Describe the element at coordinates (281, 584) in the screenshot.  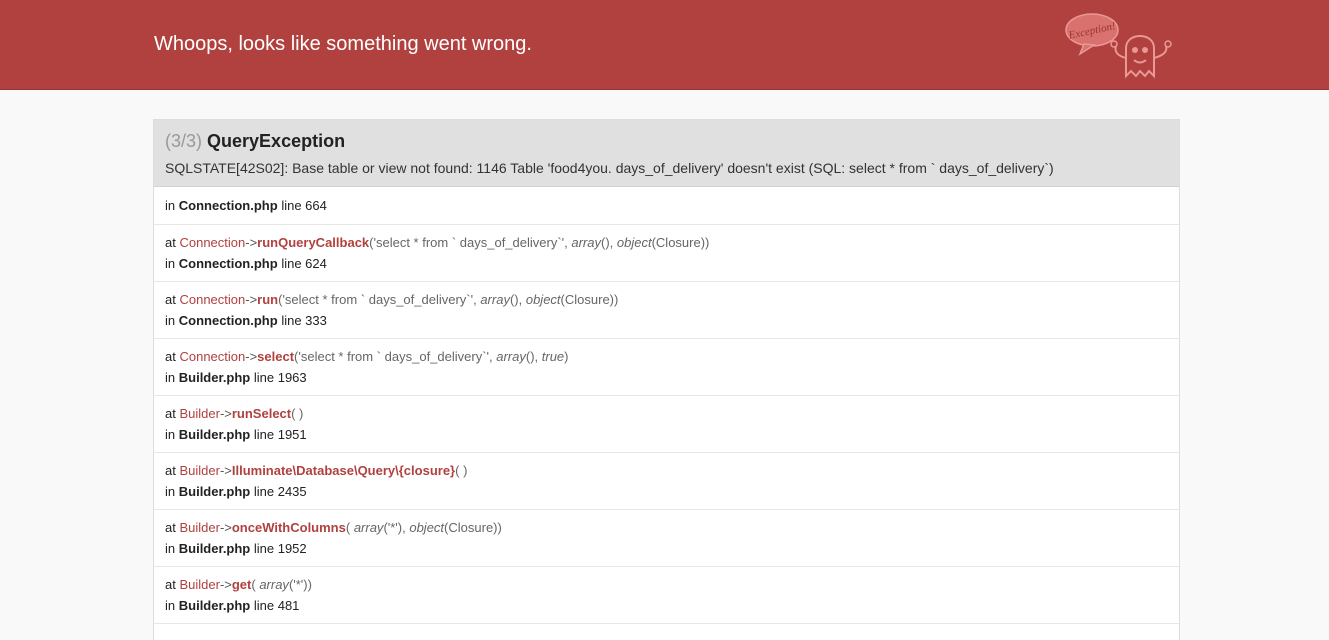
I see `call-args: ( array('*'))` at that location.